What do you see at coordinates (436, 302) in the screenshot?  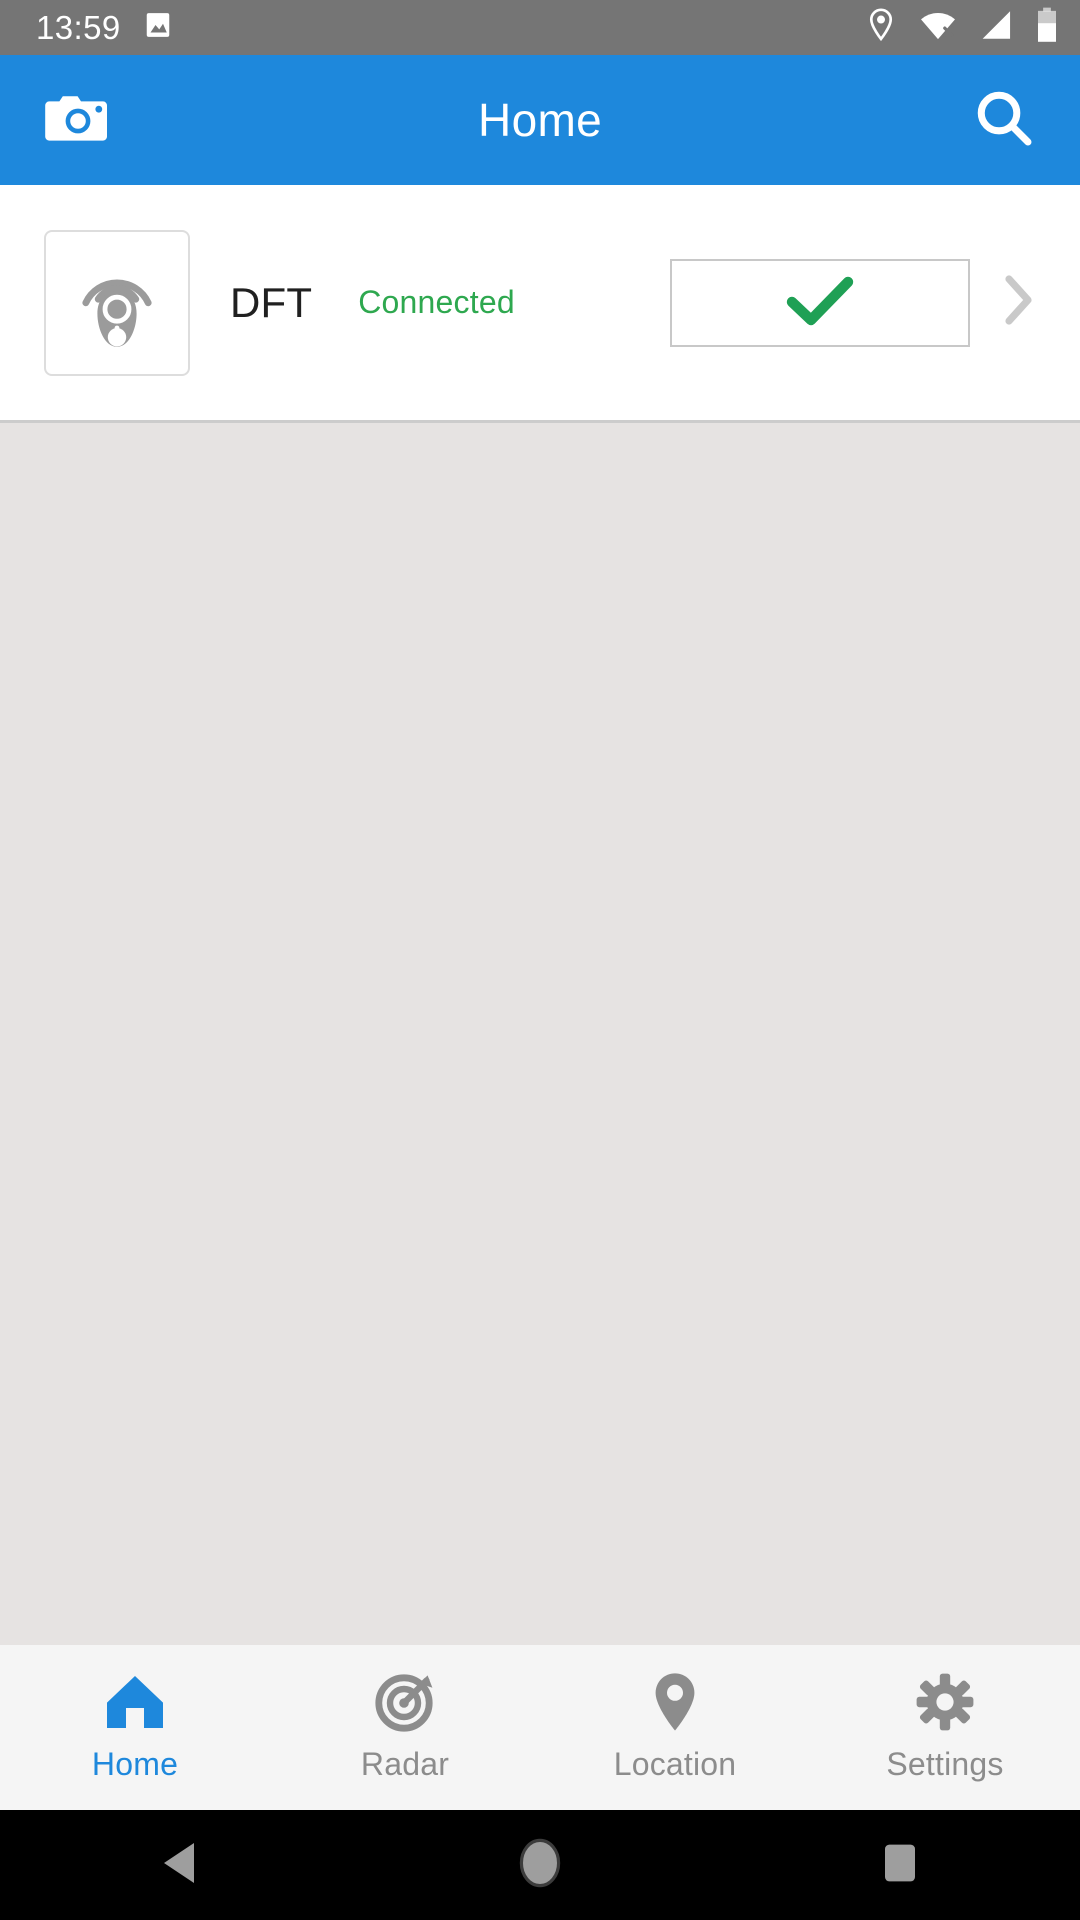 I see `device-status: Connected` at bounding box center [436, 302].